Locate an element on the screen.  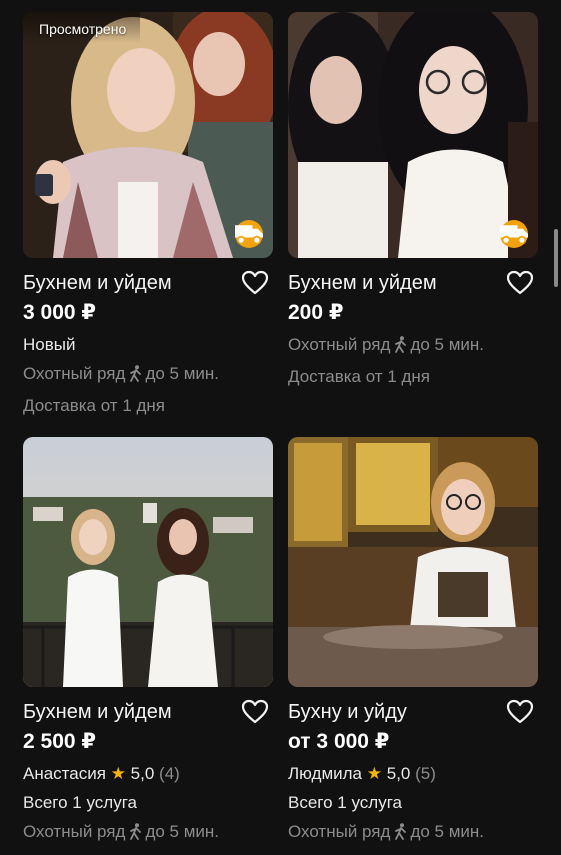
rating-count: (4) is located at coordinates (169, 773).